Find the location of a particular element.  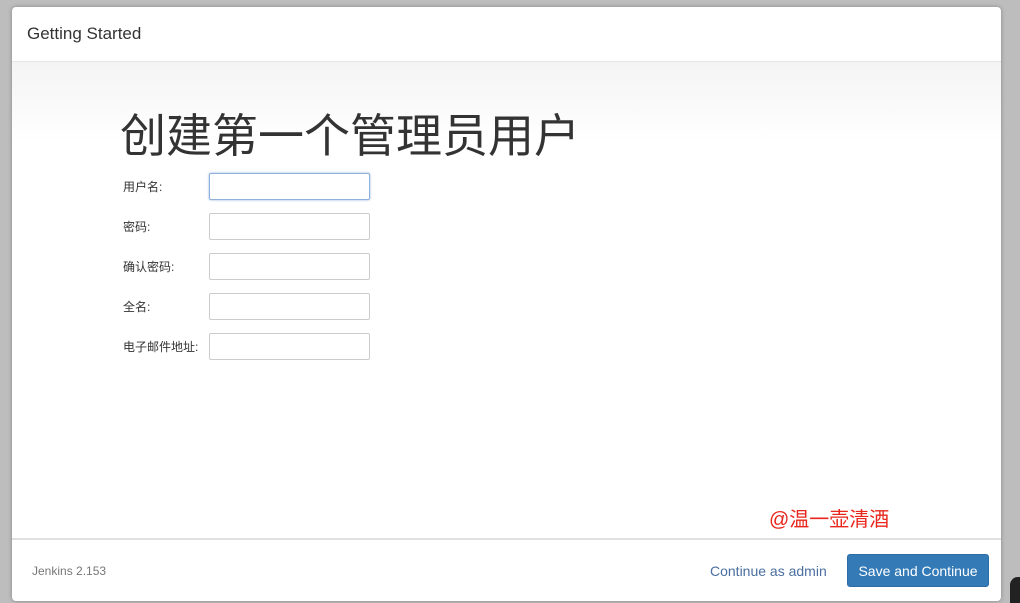

confirm-password-row: 确认密码: is located at coordinates (246, 266).